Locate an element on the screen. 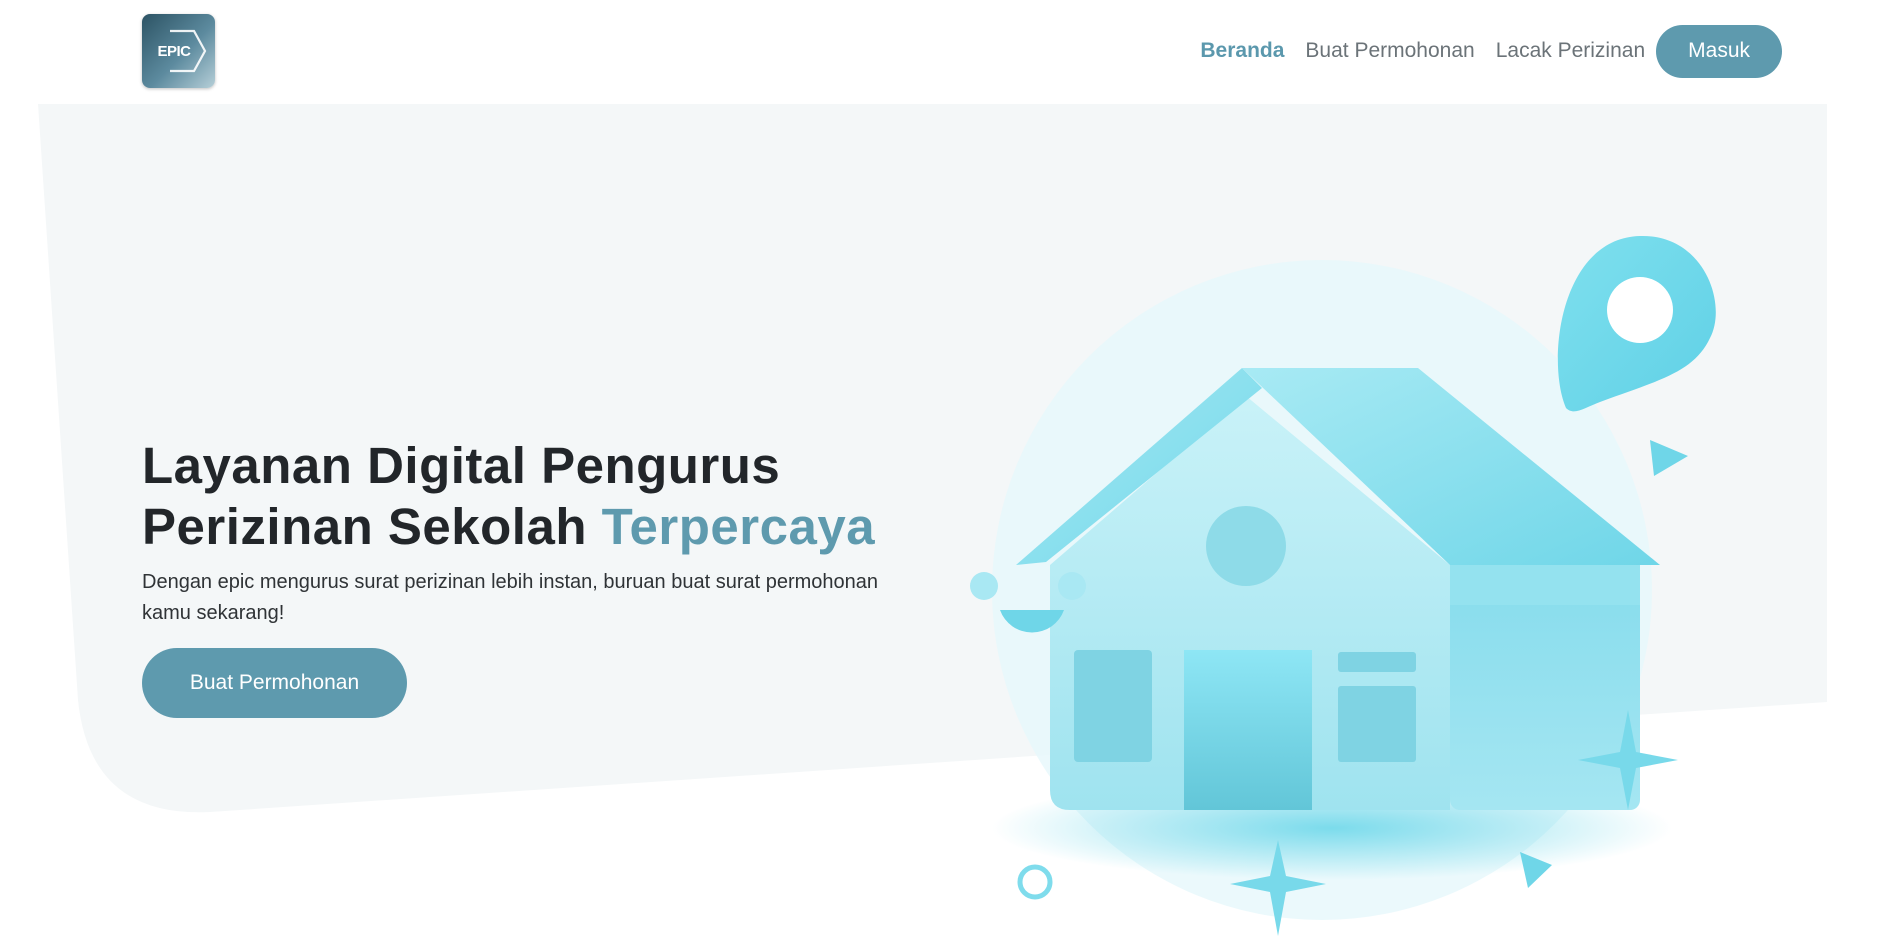 The height and width of the screenshot is (941, 1892). logo-text: EPIC is located at coordinates (174, 51).